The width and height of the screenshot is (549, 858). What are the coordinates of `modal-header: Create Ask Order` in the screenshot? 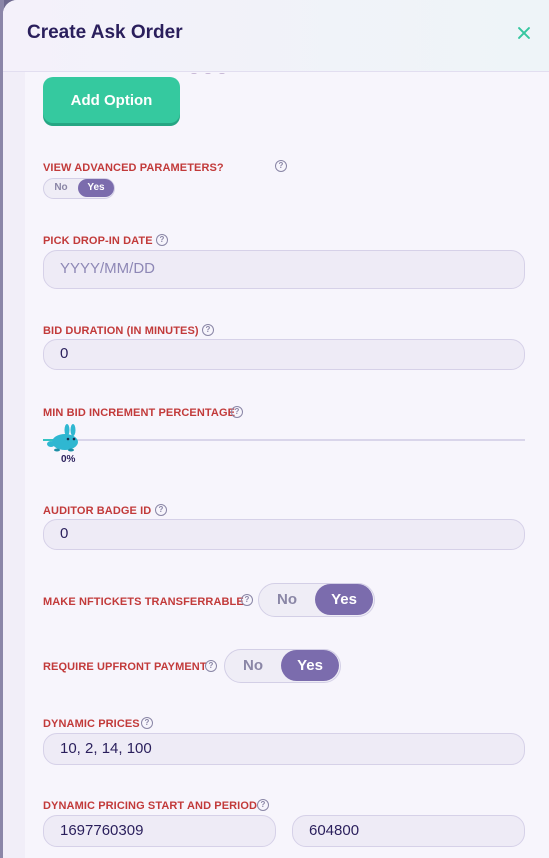 It's located at (276, 36).